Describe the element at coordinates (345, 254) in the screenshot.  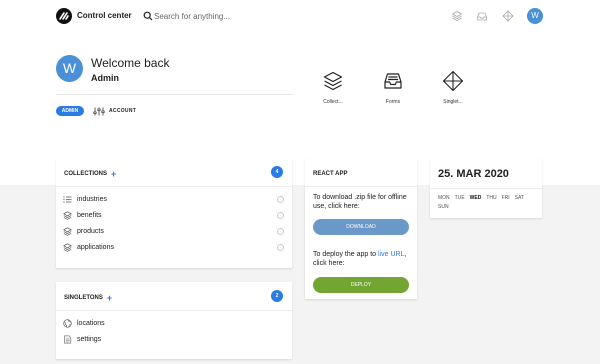
I see `deploy-text: To deploy the app to` at that location.